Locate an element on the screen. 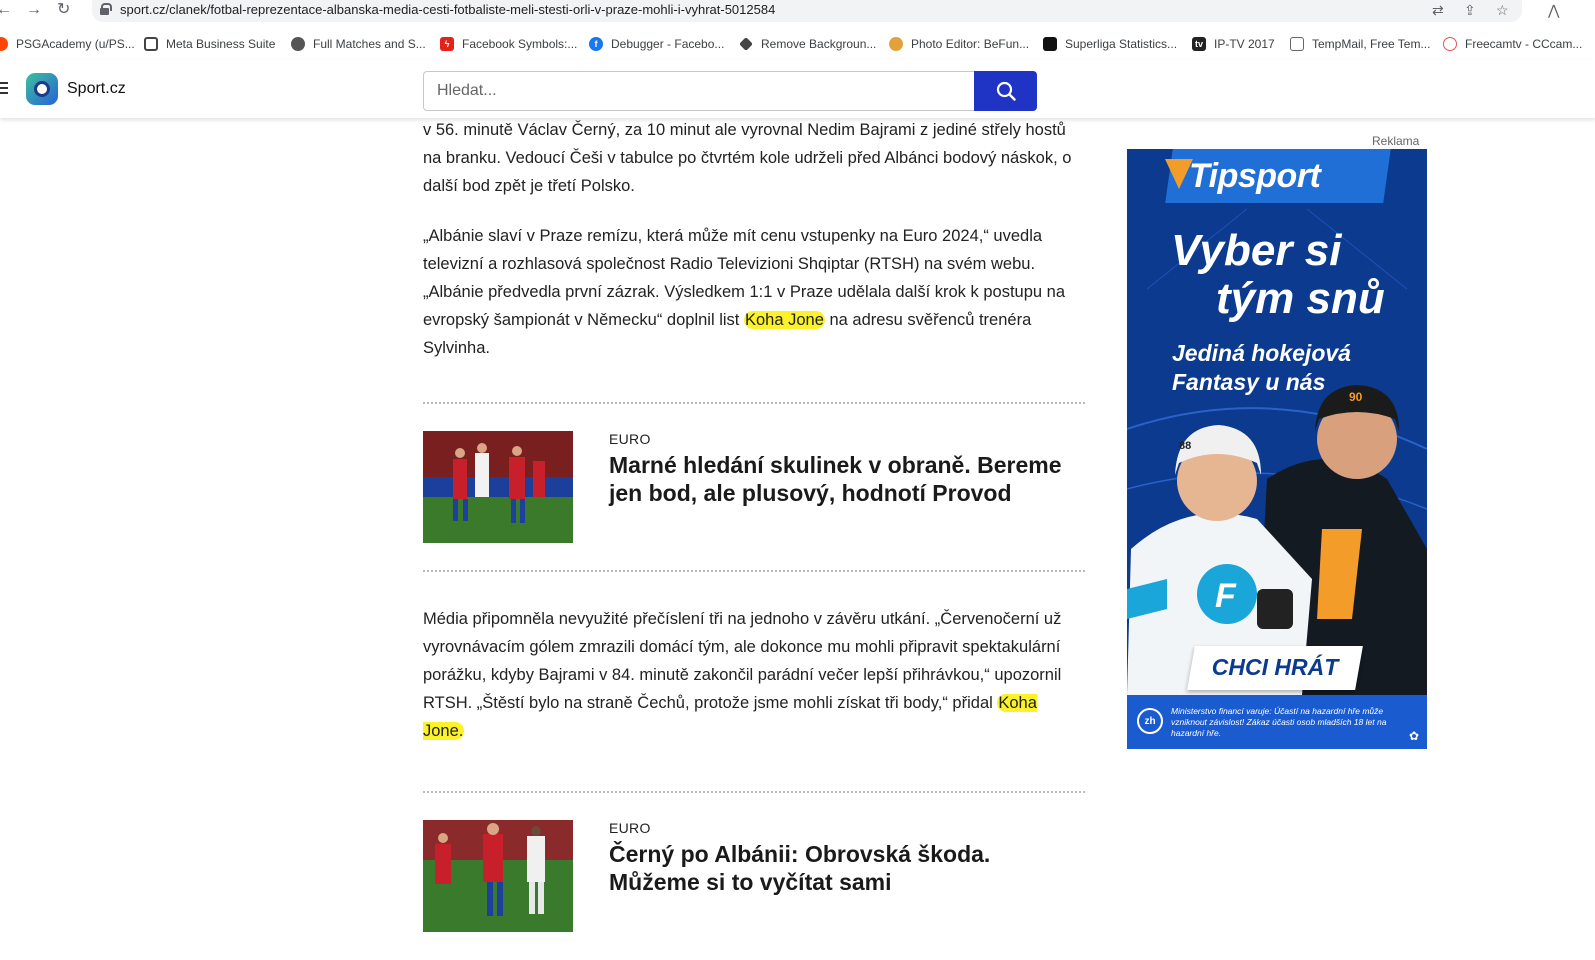  reload-icon: ↻ is located at coordinates (63, 10).